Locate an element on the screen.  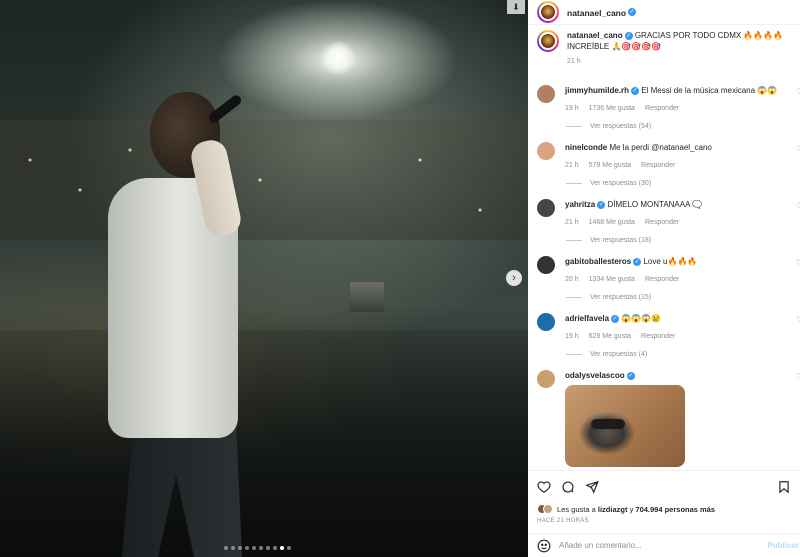
comment-icon is located at coordinates (568, 487).